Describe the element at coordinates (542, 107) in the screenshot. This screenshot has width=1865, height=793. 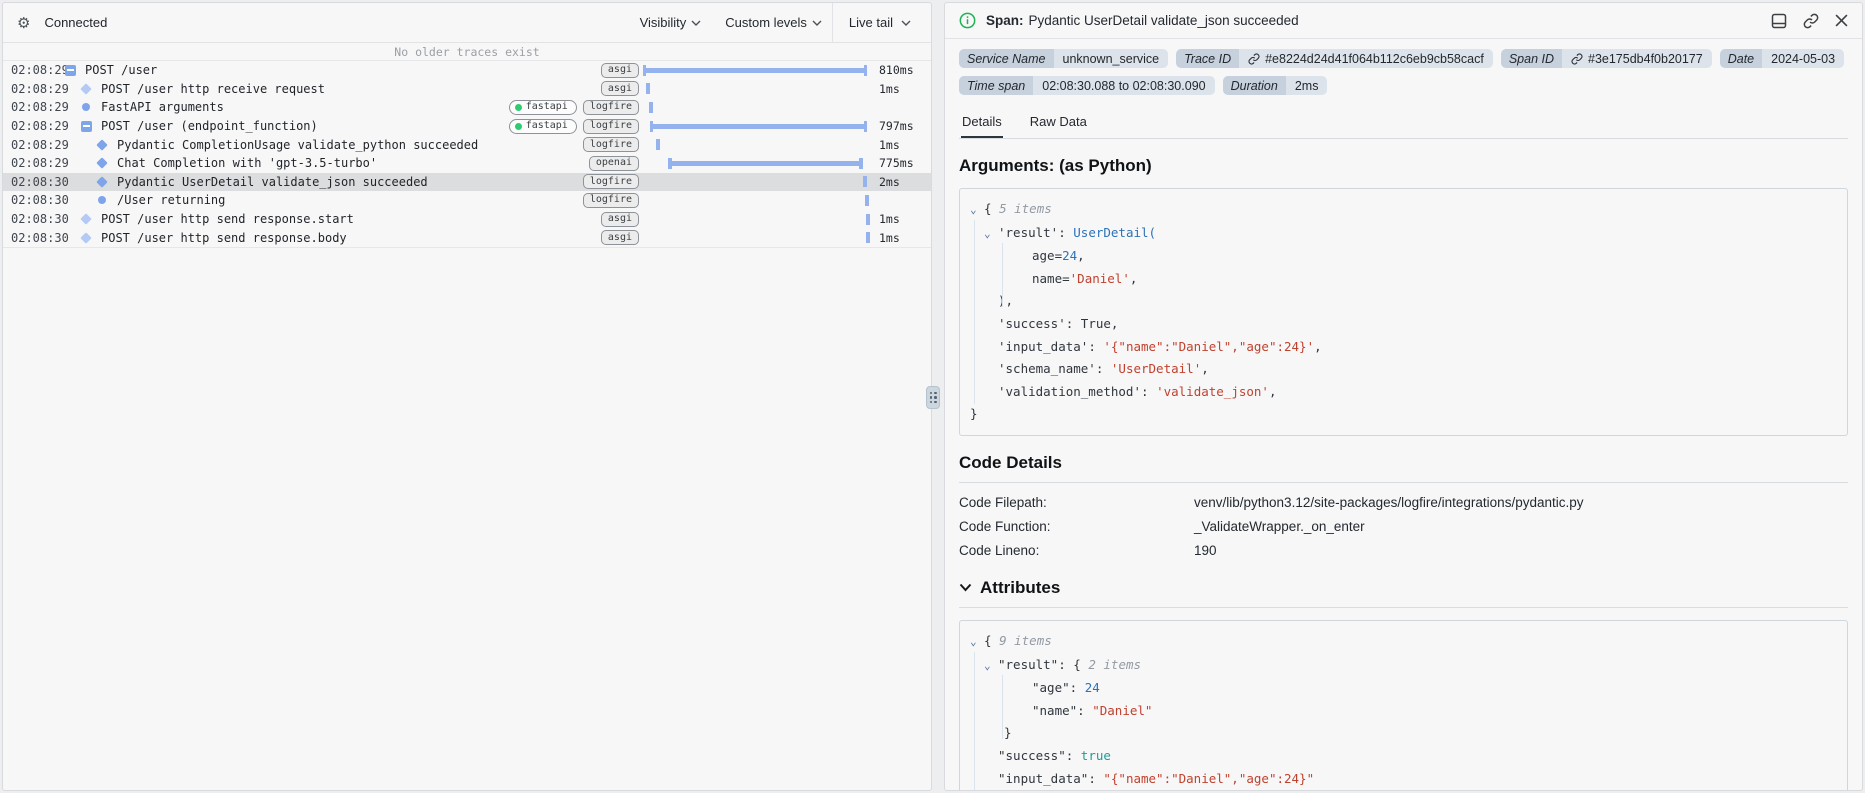
I see `scope-badge: fastapi` at that location.